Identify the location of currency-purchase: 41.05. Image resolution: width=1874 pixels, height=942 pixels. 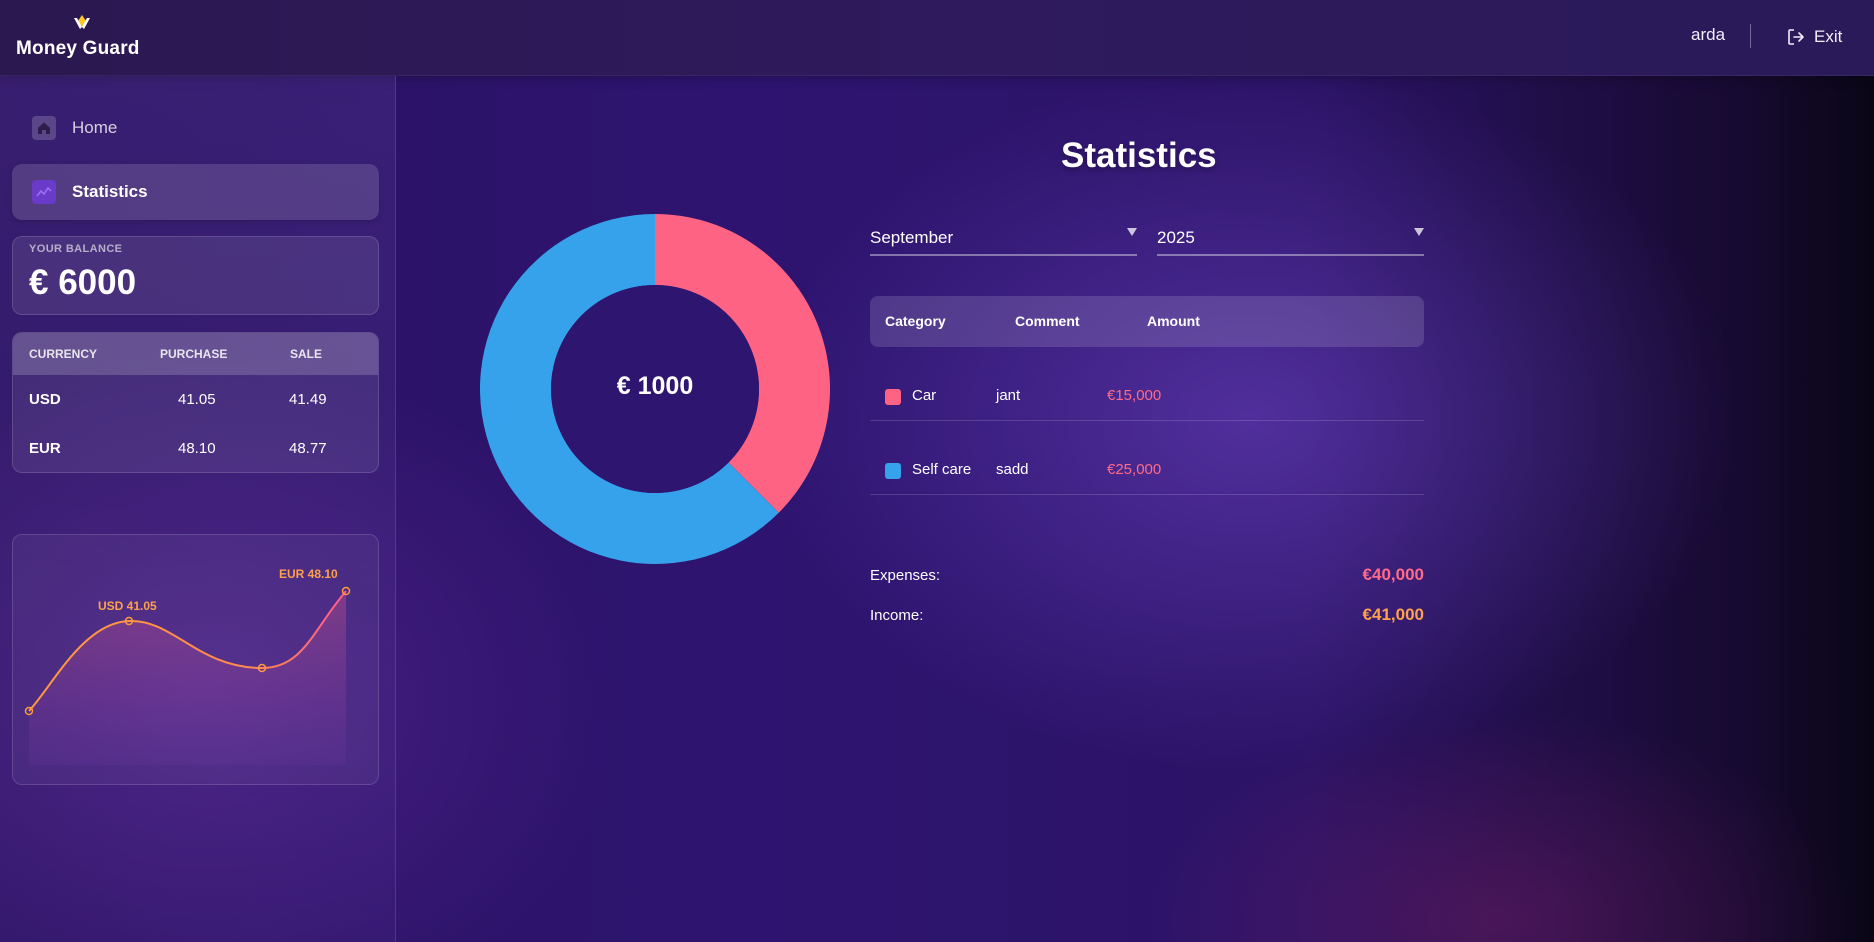
(197, 399).